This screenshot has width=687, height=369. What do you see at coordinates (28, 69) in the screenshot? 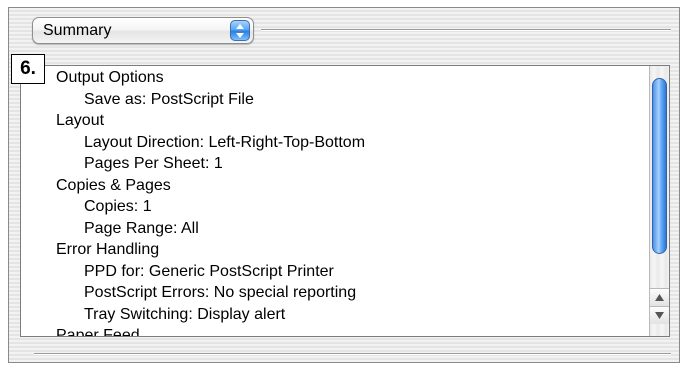
I see `step-number-label: 6.` at bounding box center [28, 69].